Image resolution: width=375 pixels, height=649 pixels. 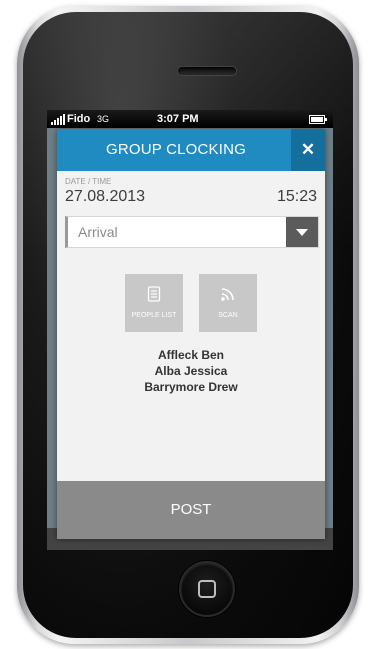 I want to click on list-item: Affleck Ben, so click(x=191, y=355).